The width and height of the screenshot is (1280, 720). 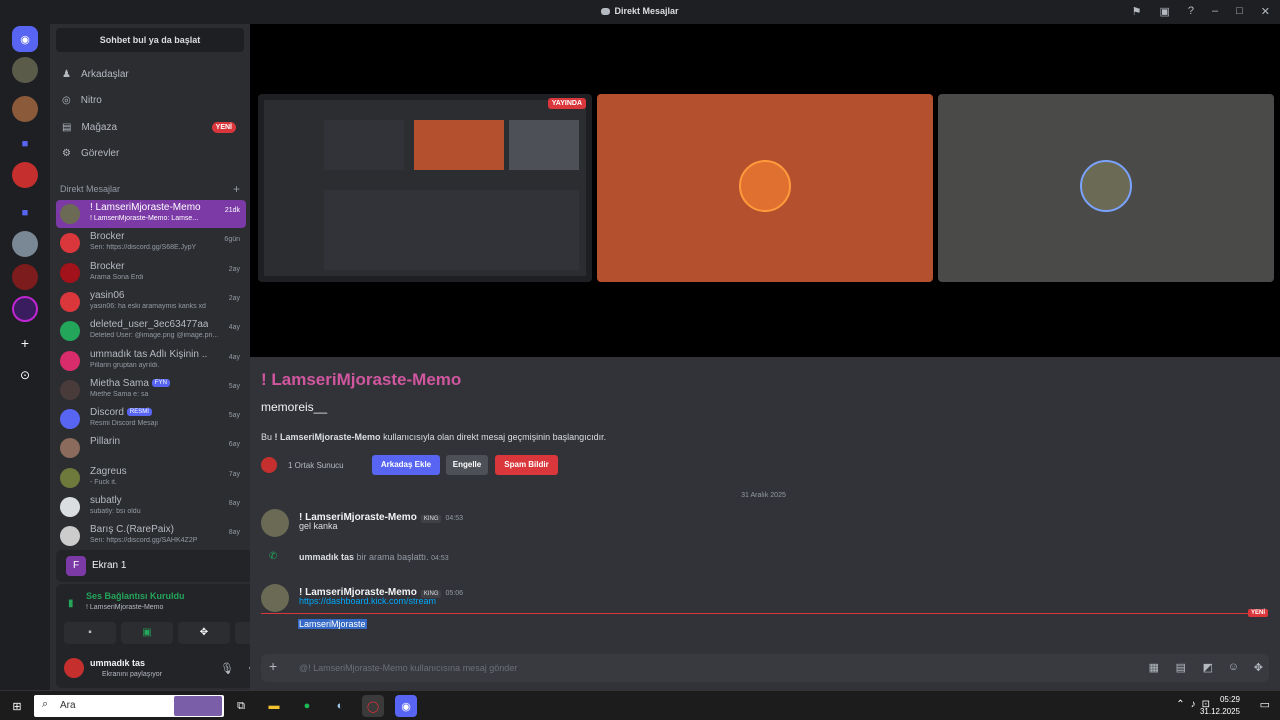 What do you see at coordinates (45, 704) in the screenshot?
I see `search-icon: ⌕` at bounding box center [45, 704].